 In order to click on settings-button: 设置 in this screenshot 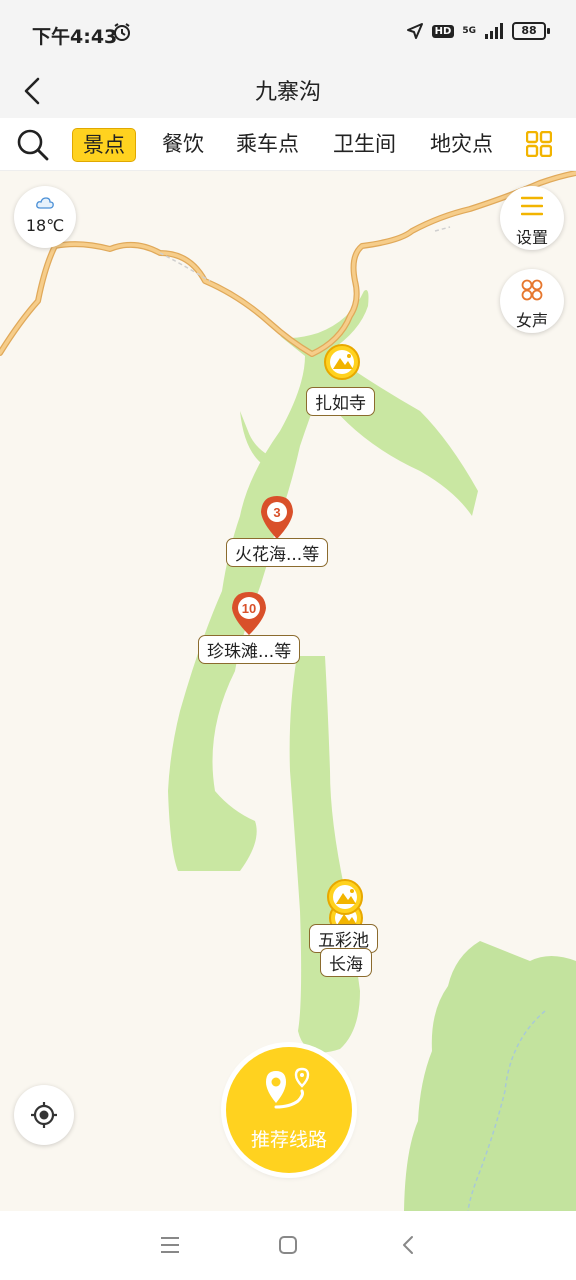, I will do `click(532, 218)`.